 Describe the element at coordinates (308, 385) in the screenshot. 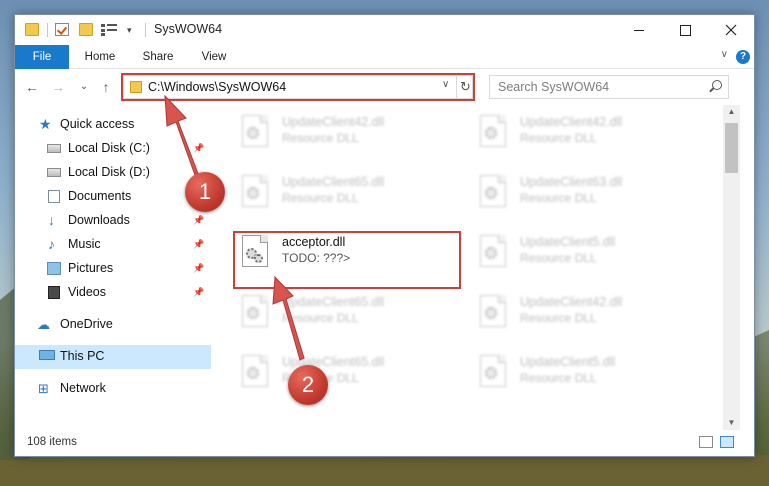

I see `step-2-badge: 2` at that location.